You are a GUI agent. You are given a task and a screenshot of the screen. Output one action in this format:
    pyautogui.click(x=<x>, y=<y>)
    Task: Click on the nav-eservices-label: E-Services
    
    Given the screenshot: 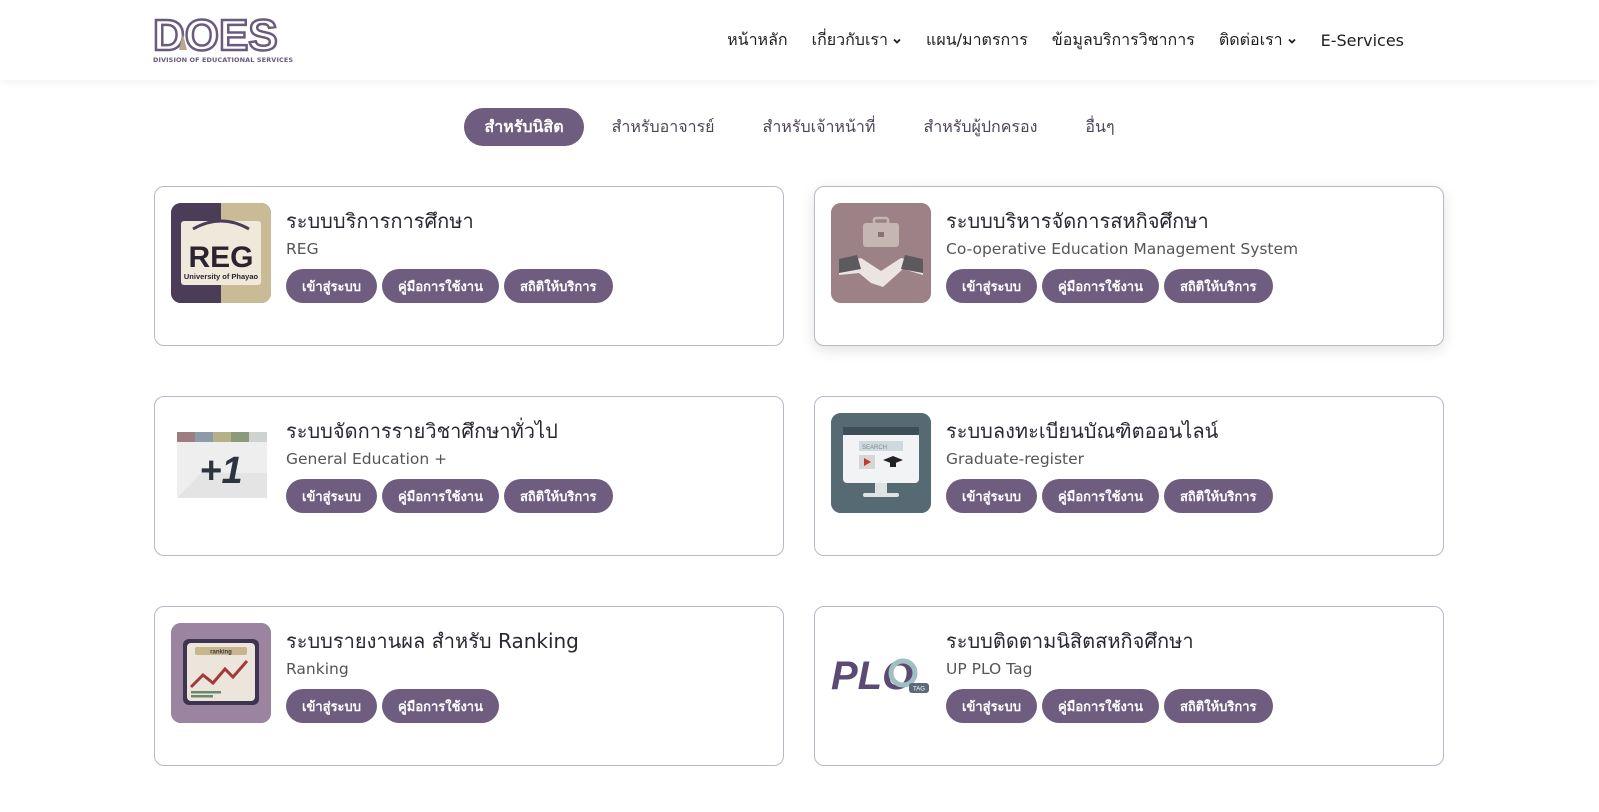 What is the action you would take?
    pyautogui.click(x=1362, y=40)
    